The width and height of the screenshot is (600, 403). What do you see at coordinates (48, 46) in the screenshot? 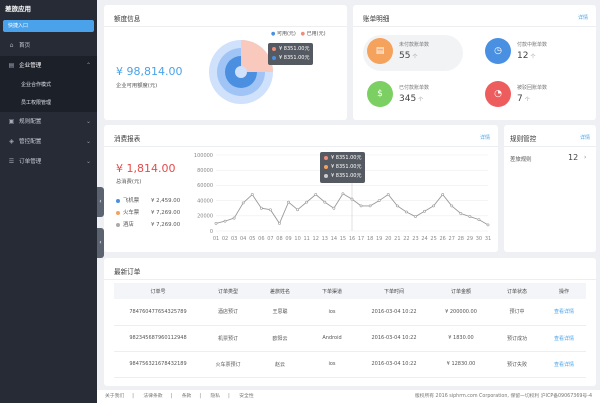
I see `sidebar-item-home: ⌂ 首页` at bounding box center [48, 46].